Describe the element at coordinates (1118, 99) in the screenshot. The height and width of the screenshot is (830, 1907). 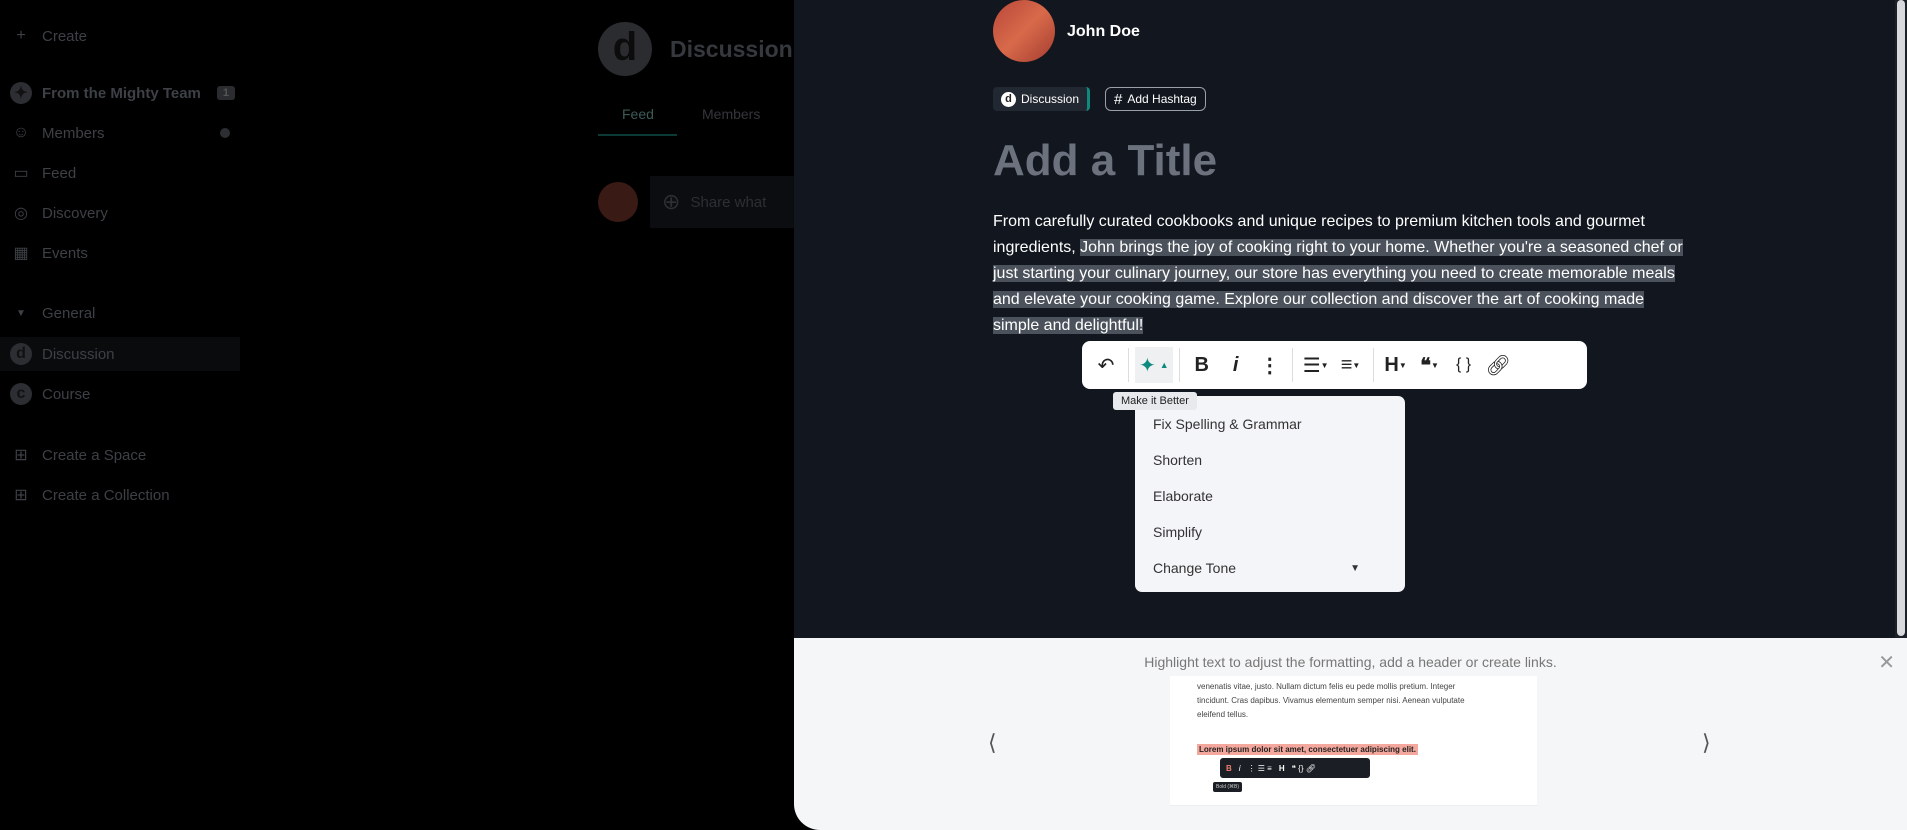
I see `hash-icon: #` at that location.